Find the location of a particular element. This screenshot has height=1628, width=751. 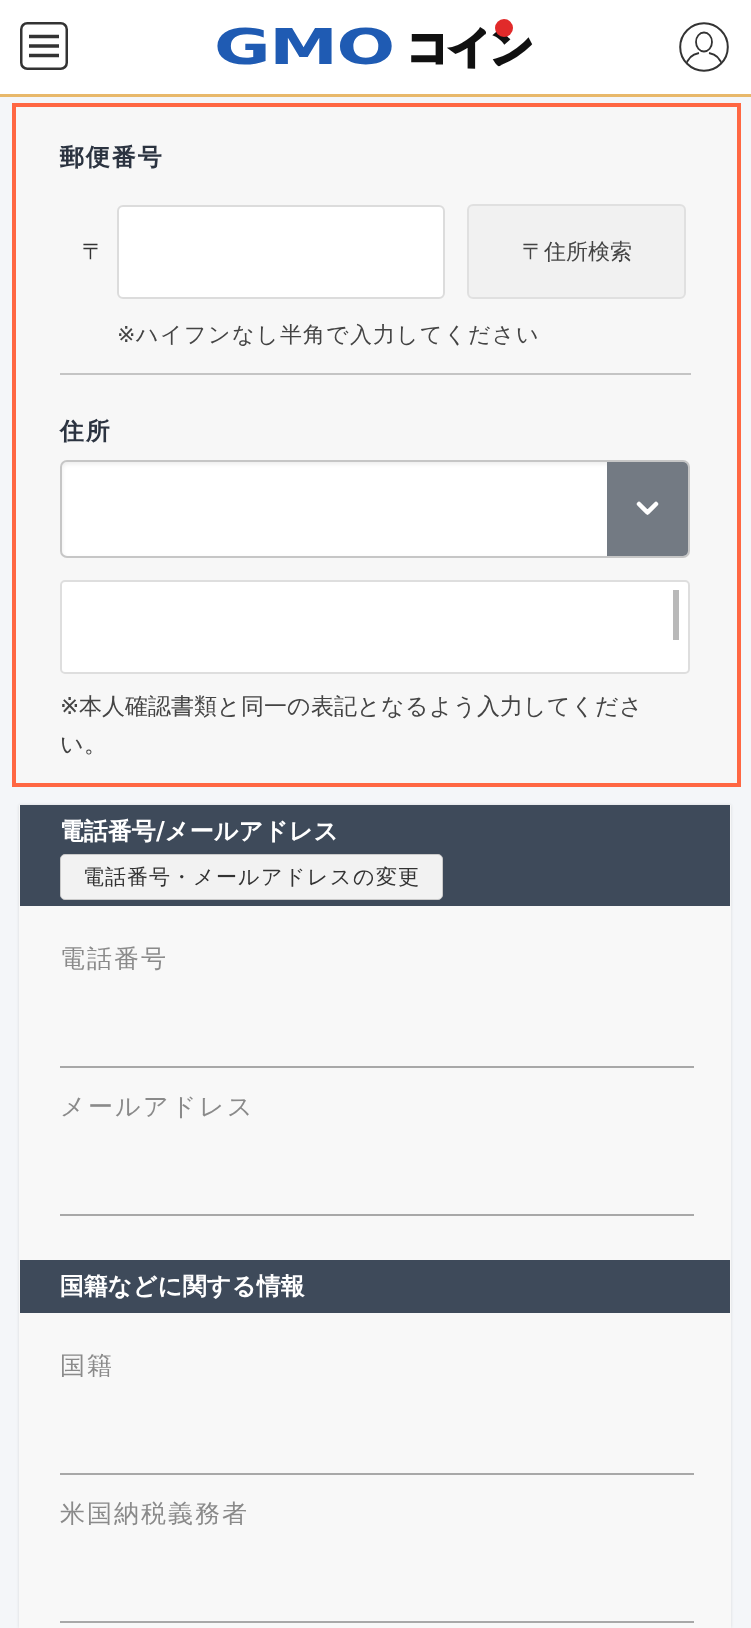

postal-mark: 〒 is located at coordinates (93, 251).